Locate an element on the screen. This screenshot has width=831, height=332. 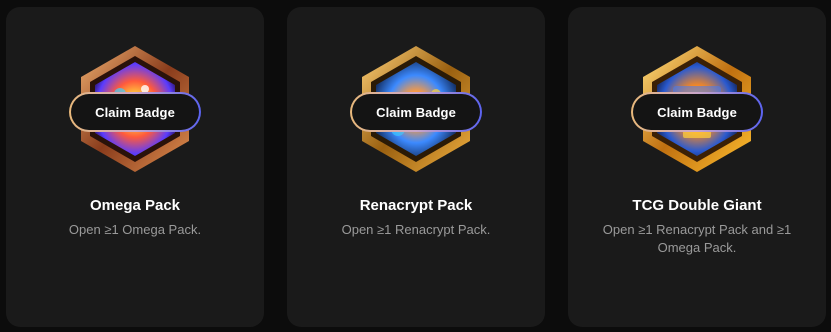
badge-title: Omega Pack is located at coordinates (135, 205).